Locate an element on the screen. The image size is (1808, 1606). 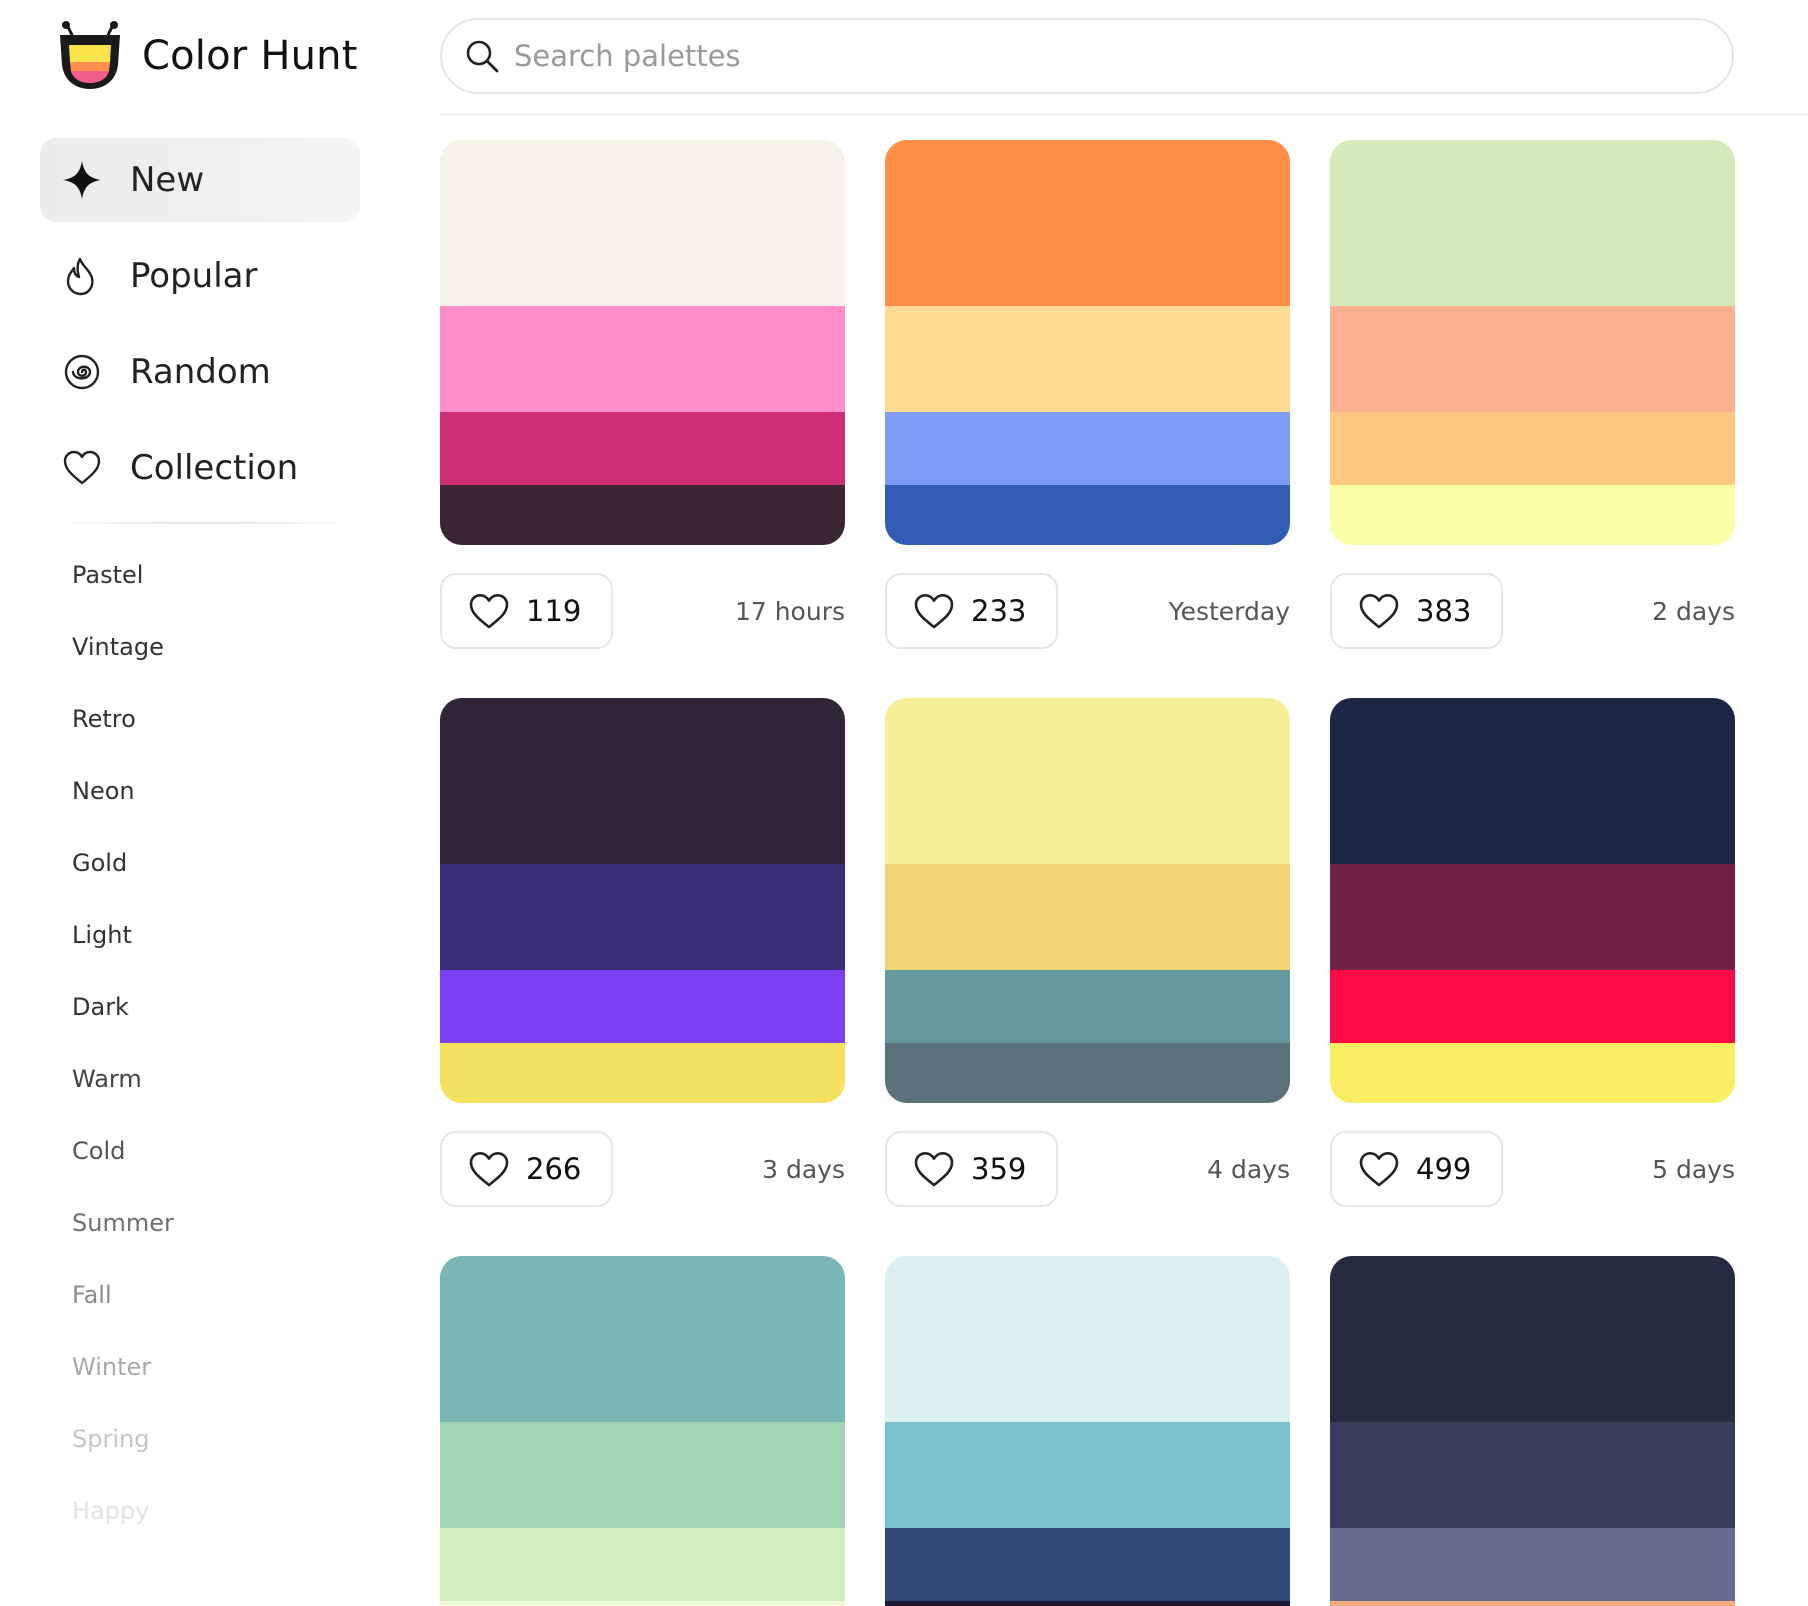
tag-fall: Fall is located at coordinates (202, 1295).